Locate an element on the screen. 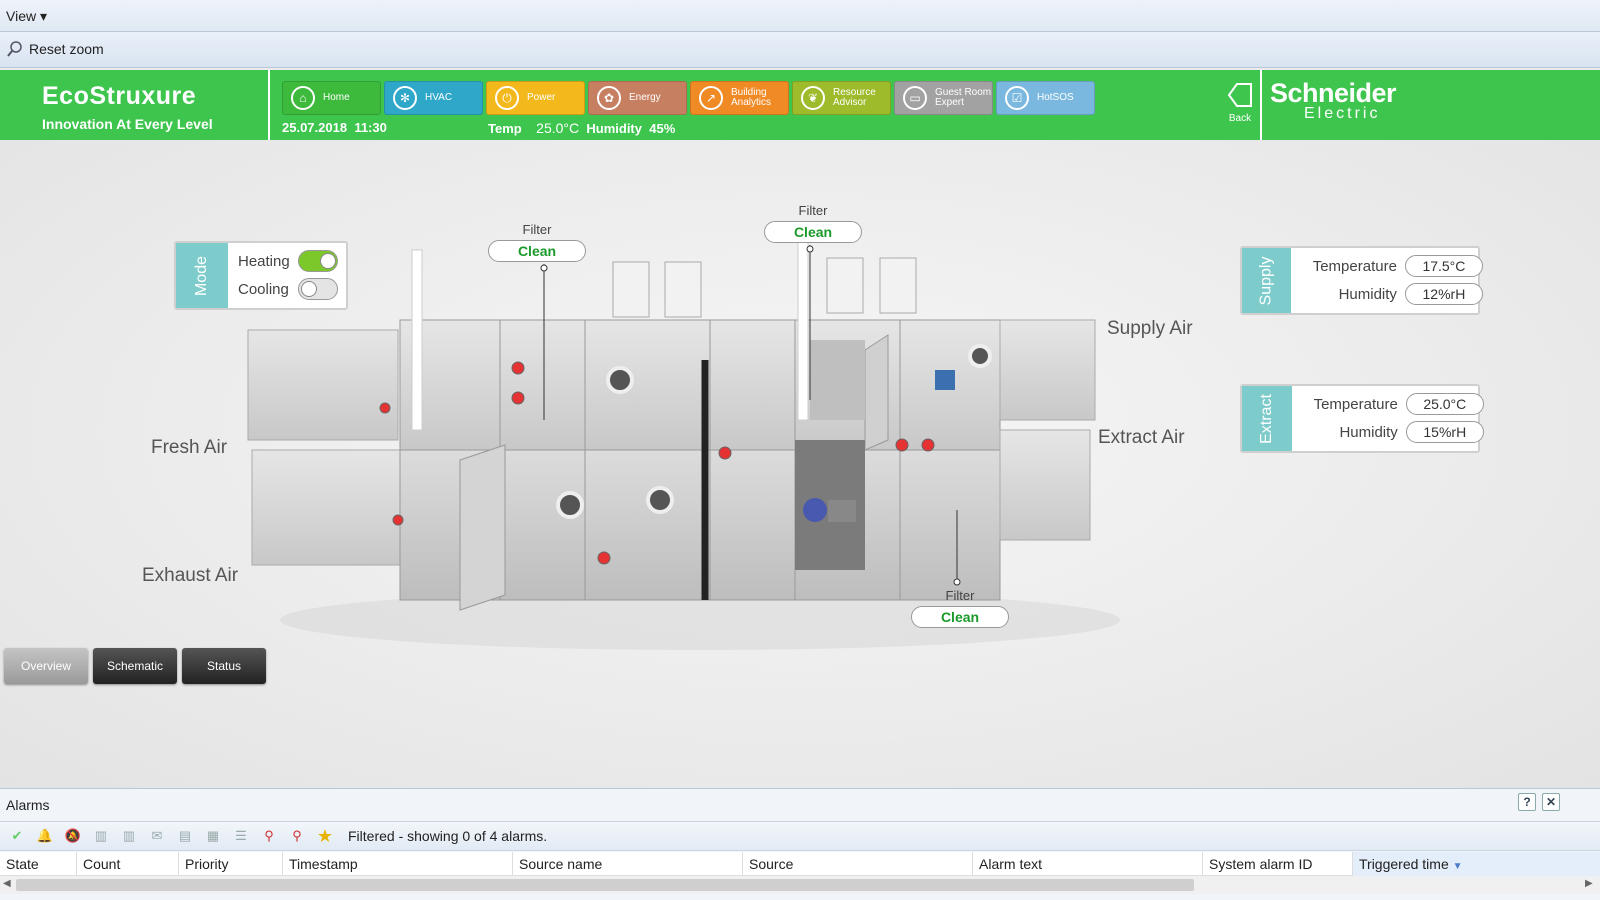 The image size is (1600, 900). column-header: State is located at coordinates (38, 864).